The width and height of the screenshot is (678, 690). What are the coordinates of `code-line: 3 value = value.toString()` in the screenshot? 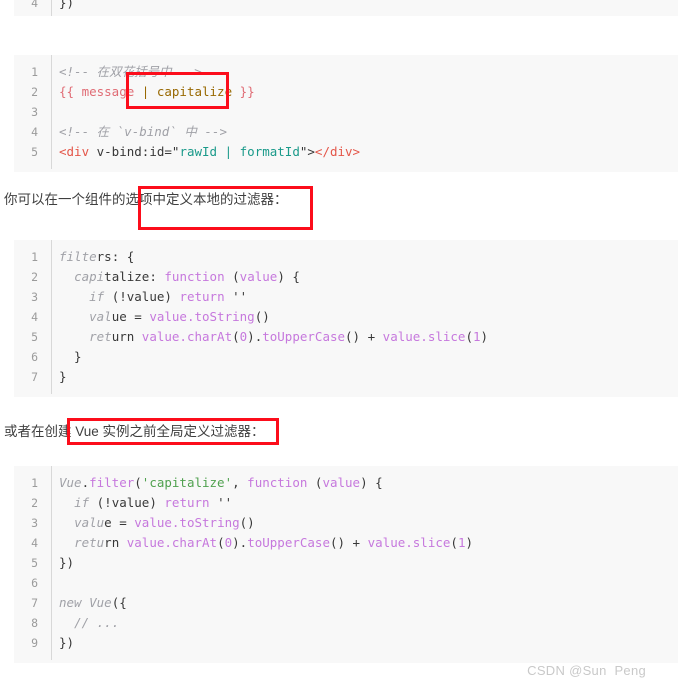 It's located at (346, 523).